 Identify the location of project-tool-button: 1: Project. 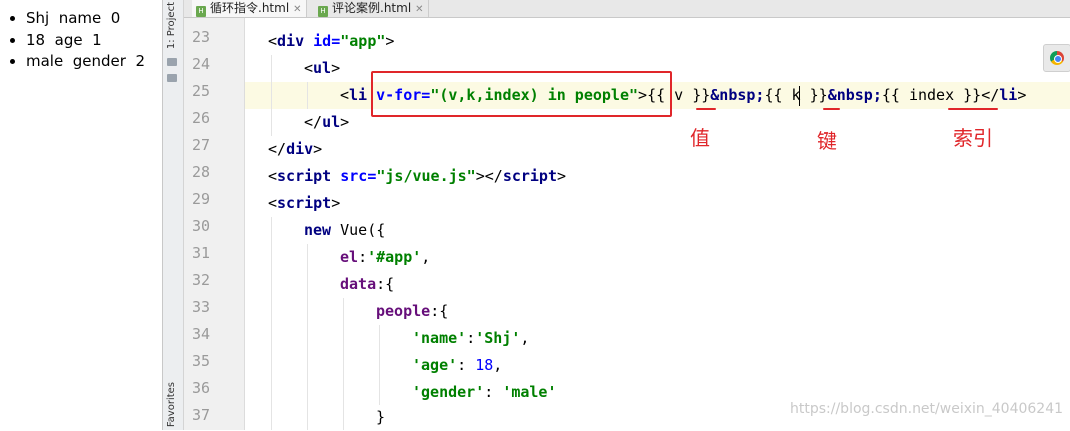
(171, 25).